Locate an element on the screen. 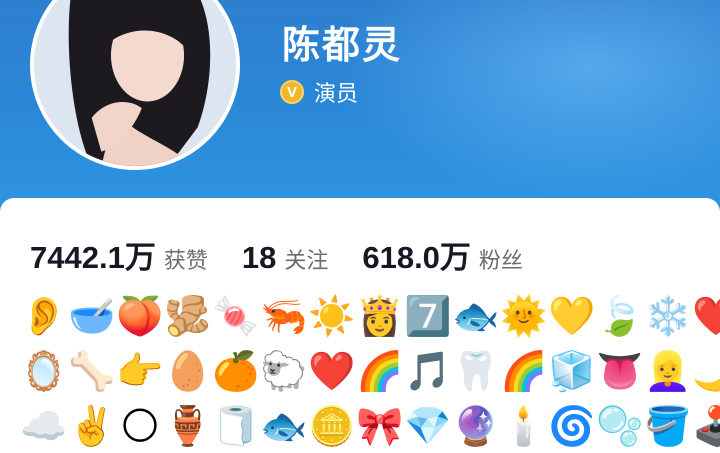  emoji-icon: 🎵 is located at coordinates (428, 370).